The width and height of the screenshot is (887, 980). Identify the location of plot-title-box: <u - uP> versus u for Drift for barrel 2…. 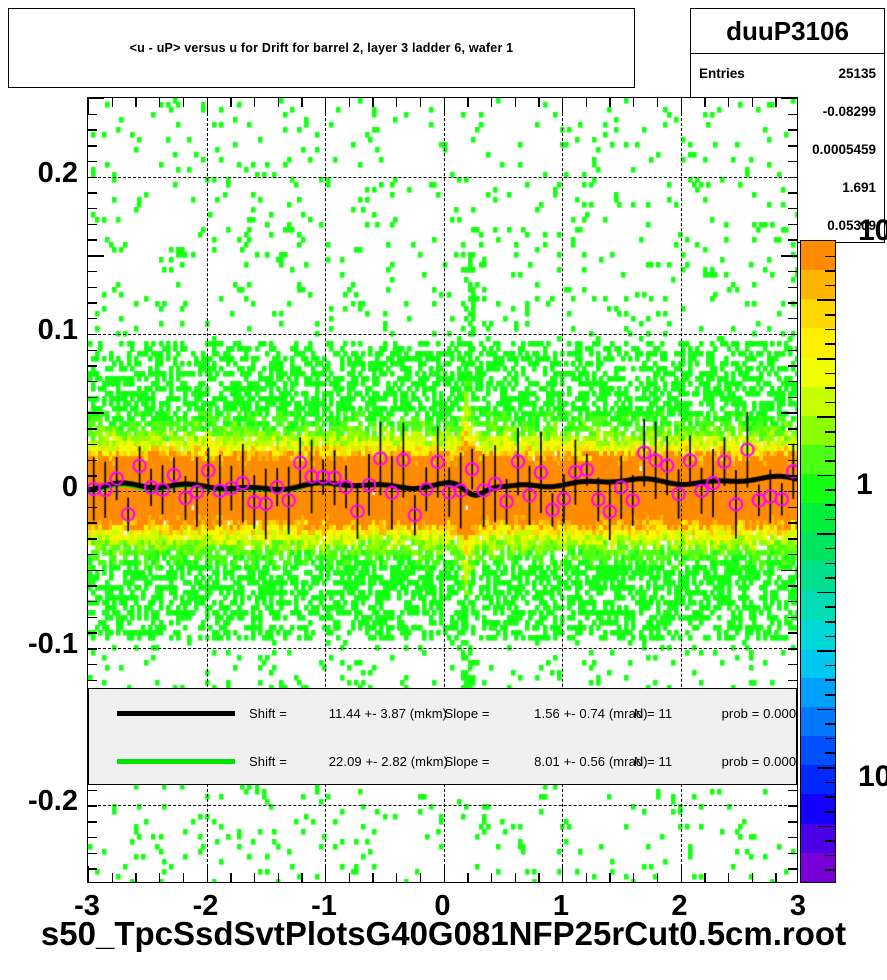
(321, 48).